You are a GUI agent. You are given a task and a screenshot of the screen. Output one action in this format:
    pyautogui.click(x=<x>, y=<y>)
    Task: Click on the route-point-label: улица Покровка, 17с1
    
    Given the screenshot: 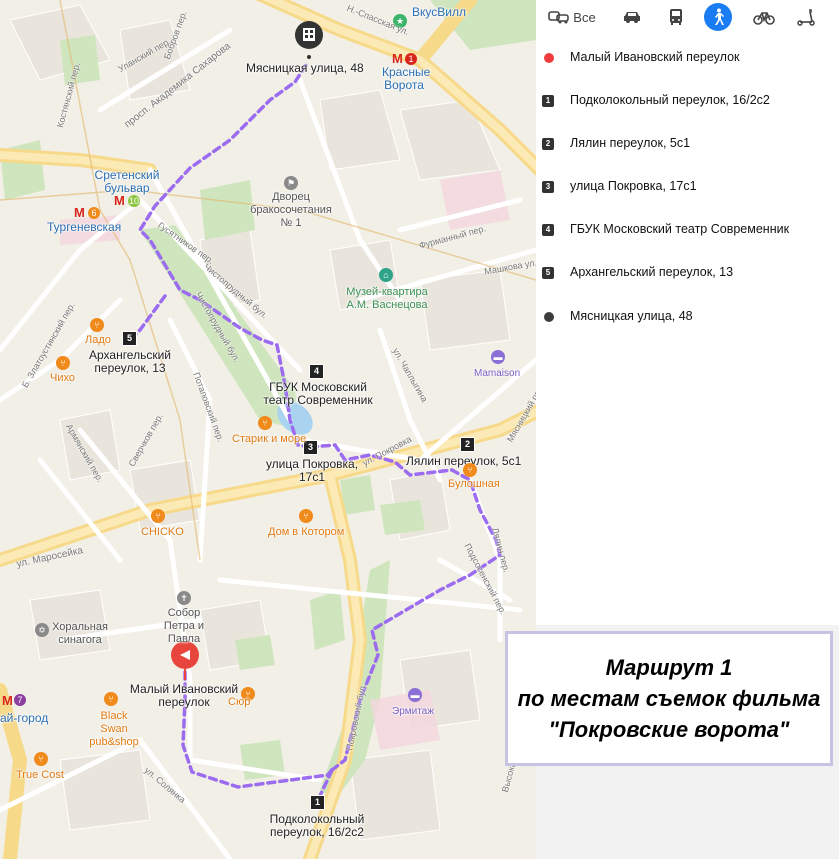 What is the action you would take?
    pyautogui.click(x=633, y=186)
    